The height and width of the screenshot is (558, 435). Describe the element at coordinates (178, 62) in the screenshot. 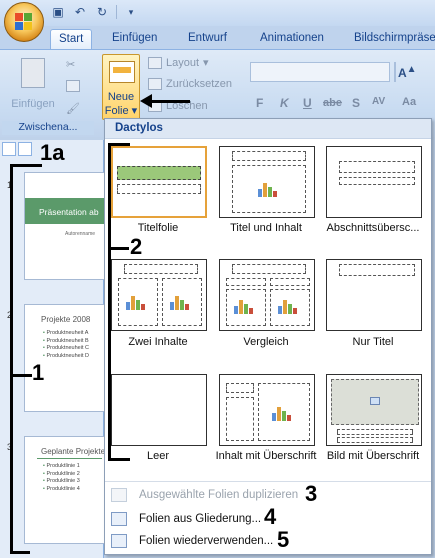

I see `layout-button: Layout ▾` at that location.